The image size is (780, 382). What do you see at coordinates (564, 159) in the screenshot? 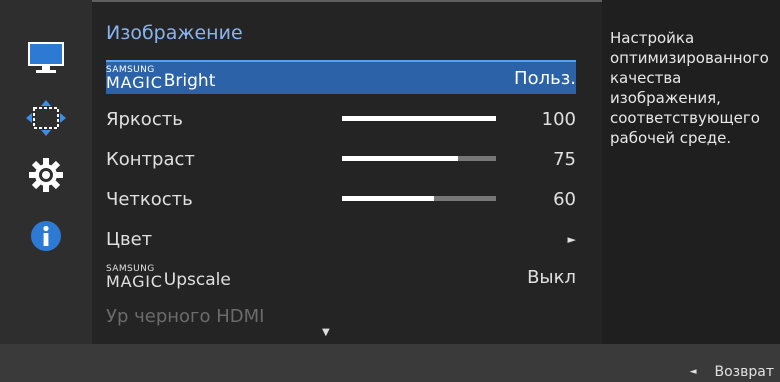
I see `menu-item-value: 75` at bounding box center [564, 159].